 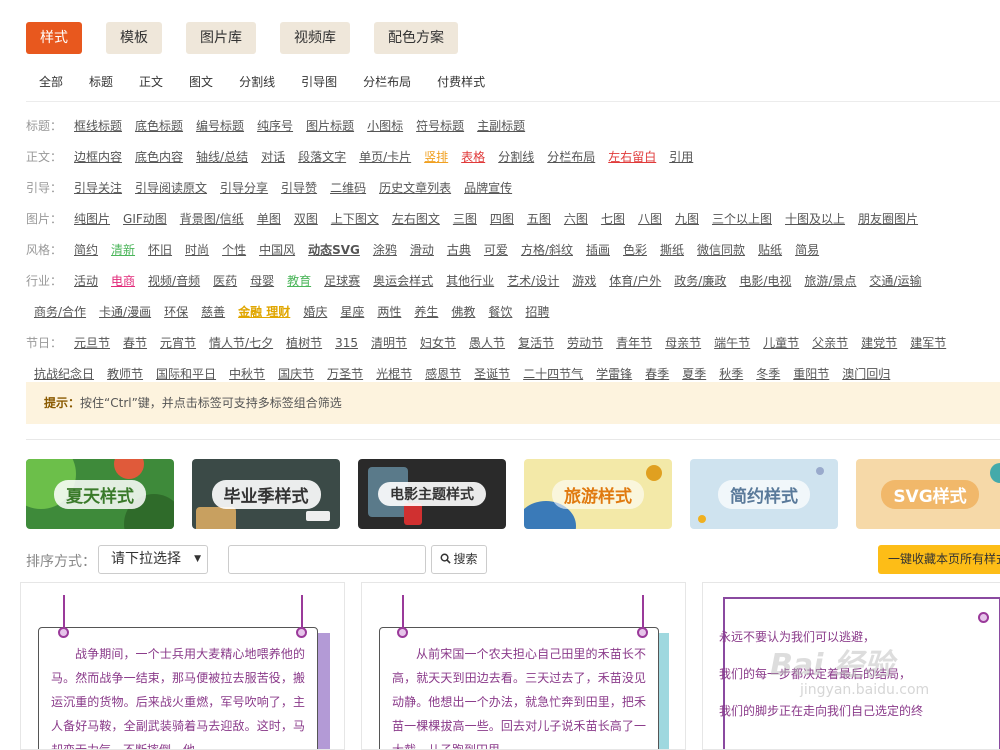 I want to click on filter-tag: 引导赞, so click(x=299, y=187).